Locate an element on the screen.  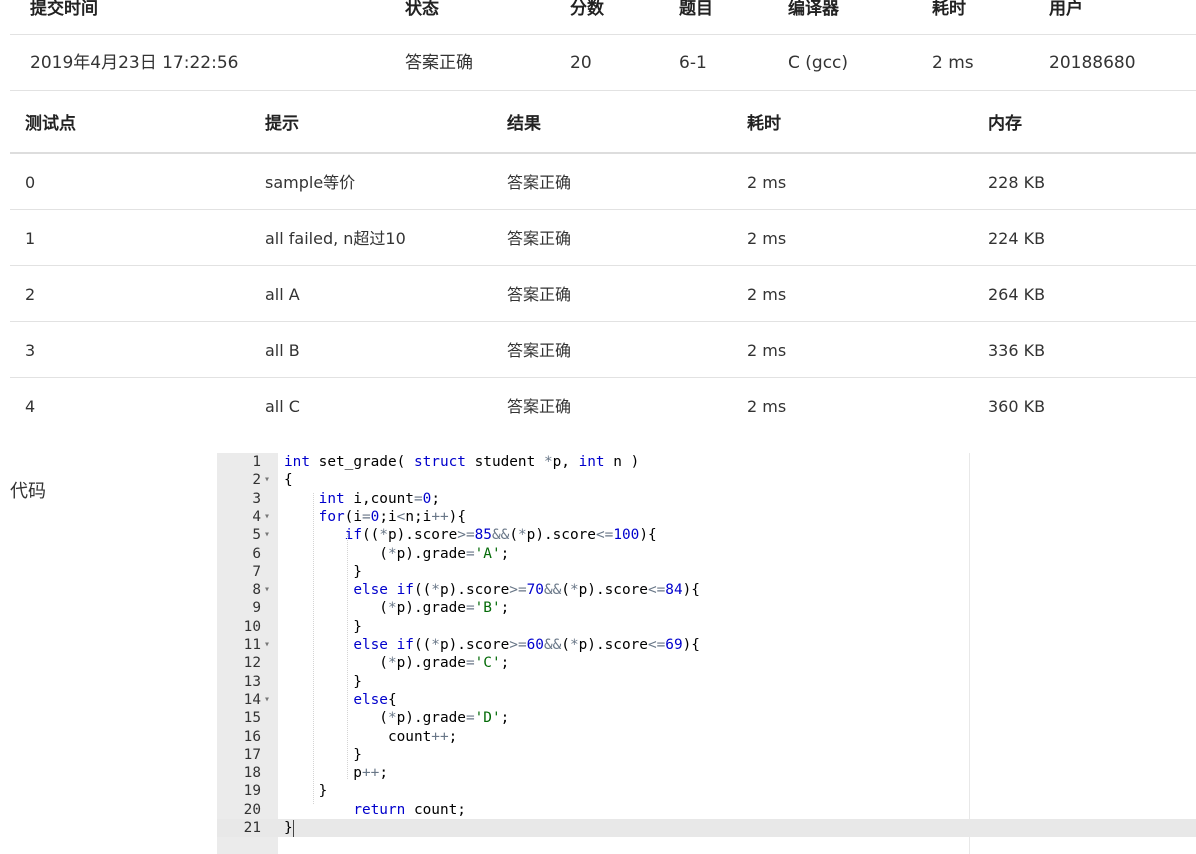
line-number: 5 is located at coordinates (256, 535).